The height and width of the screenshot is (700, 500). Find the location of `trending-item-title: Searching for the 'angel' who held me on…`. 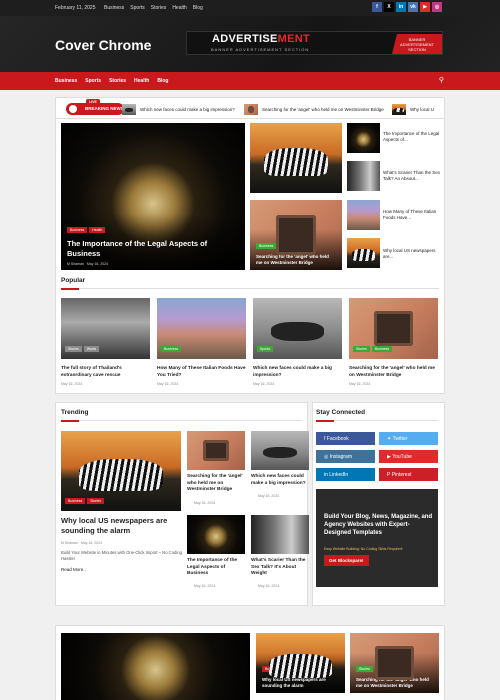

trending-item-title: Searching for the 'angel' who held me on… is located at coordinates (217, 484).